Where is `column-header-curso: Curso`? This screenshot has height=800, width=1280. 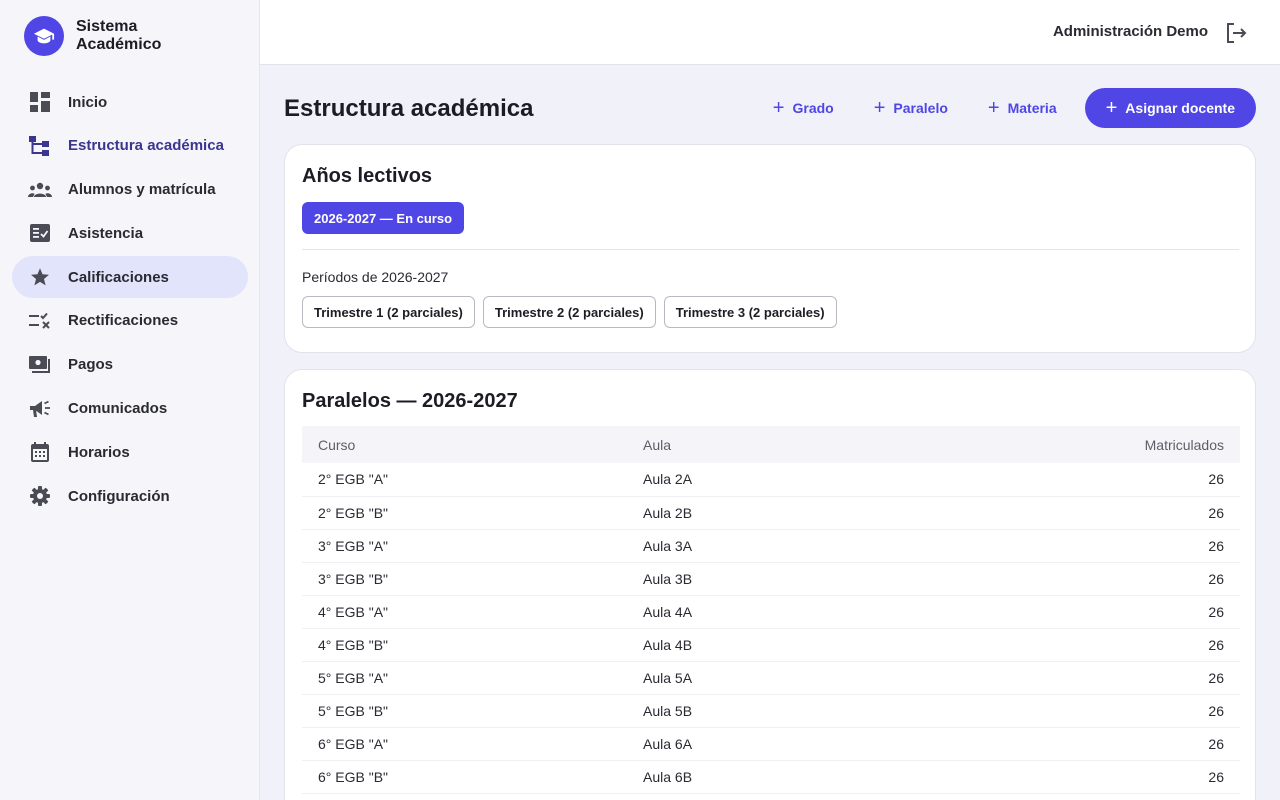 column-header-curso: Curso is located at coordinates (464, 444).